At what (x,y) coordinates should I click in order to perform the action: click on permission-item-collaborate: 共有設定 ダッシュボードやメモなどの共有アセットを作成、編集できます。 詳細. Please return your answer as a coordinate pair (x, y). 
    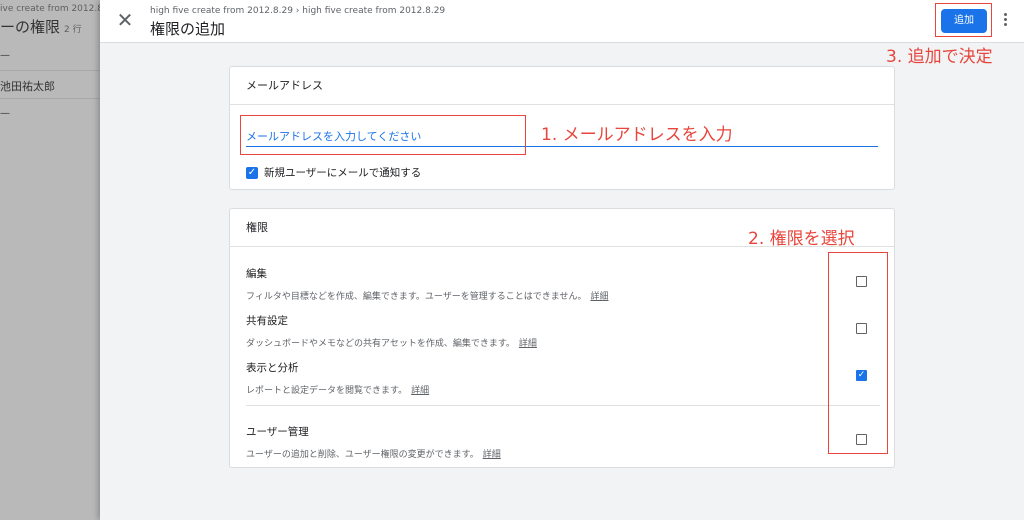
    Looking at the image, I should click on (391, 331).